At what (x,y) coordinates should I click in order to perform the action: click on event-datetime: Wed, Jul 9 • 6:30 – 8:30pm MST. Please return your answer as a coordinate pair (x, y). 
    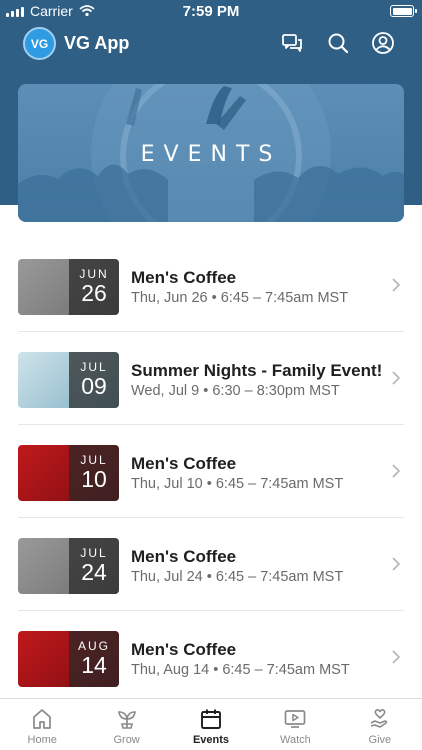
    Looking at the image, I should click on (235, 391).